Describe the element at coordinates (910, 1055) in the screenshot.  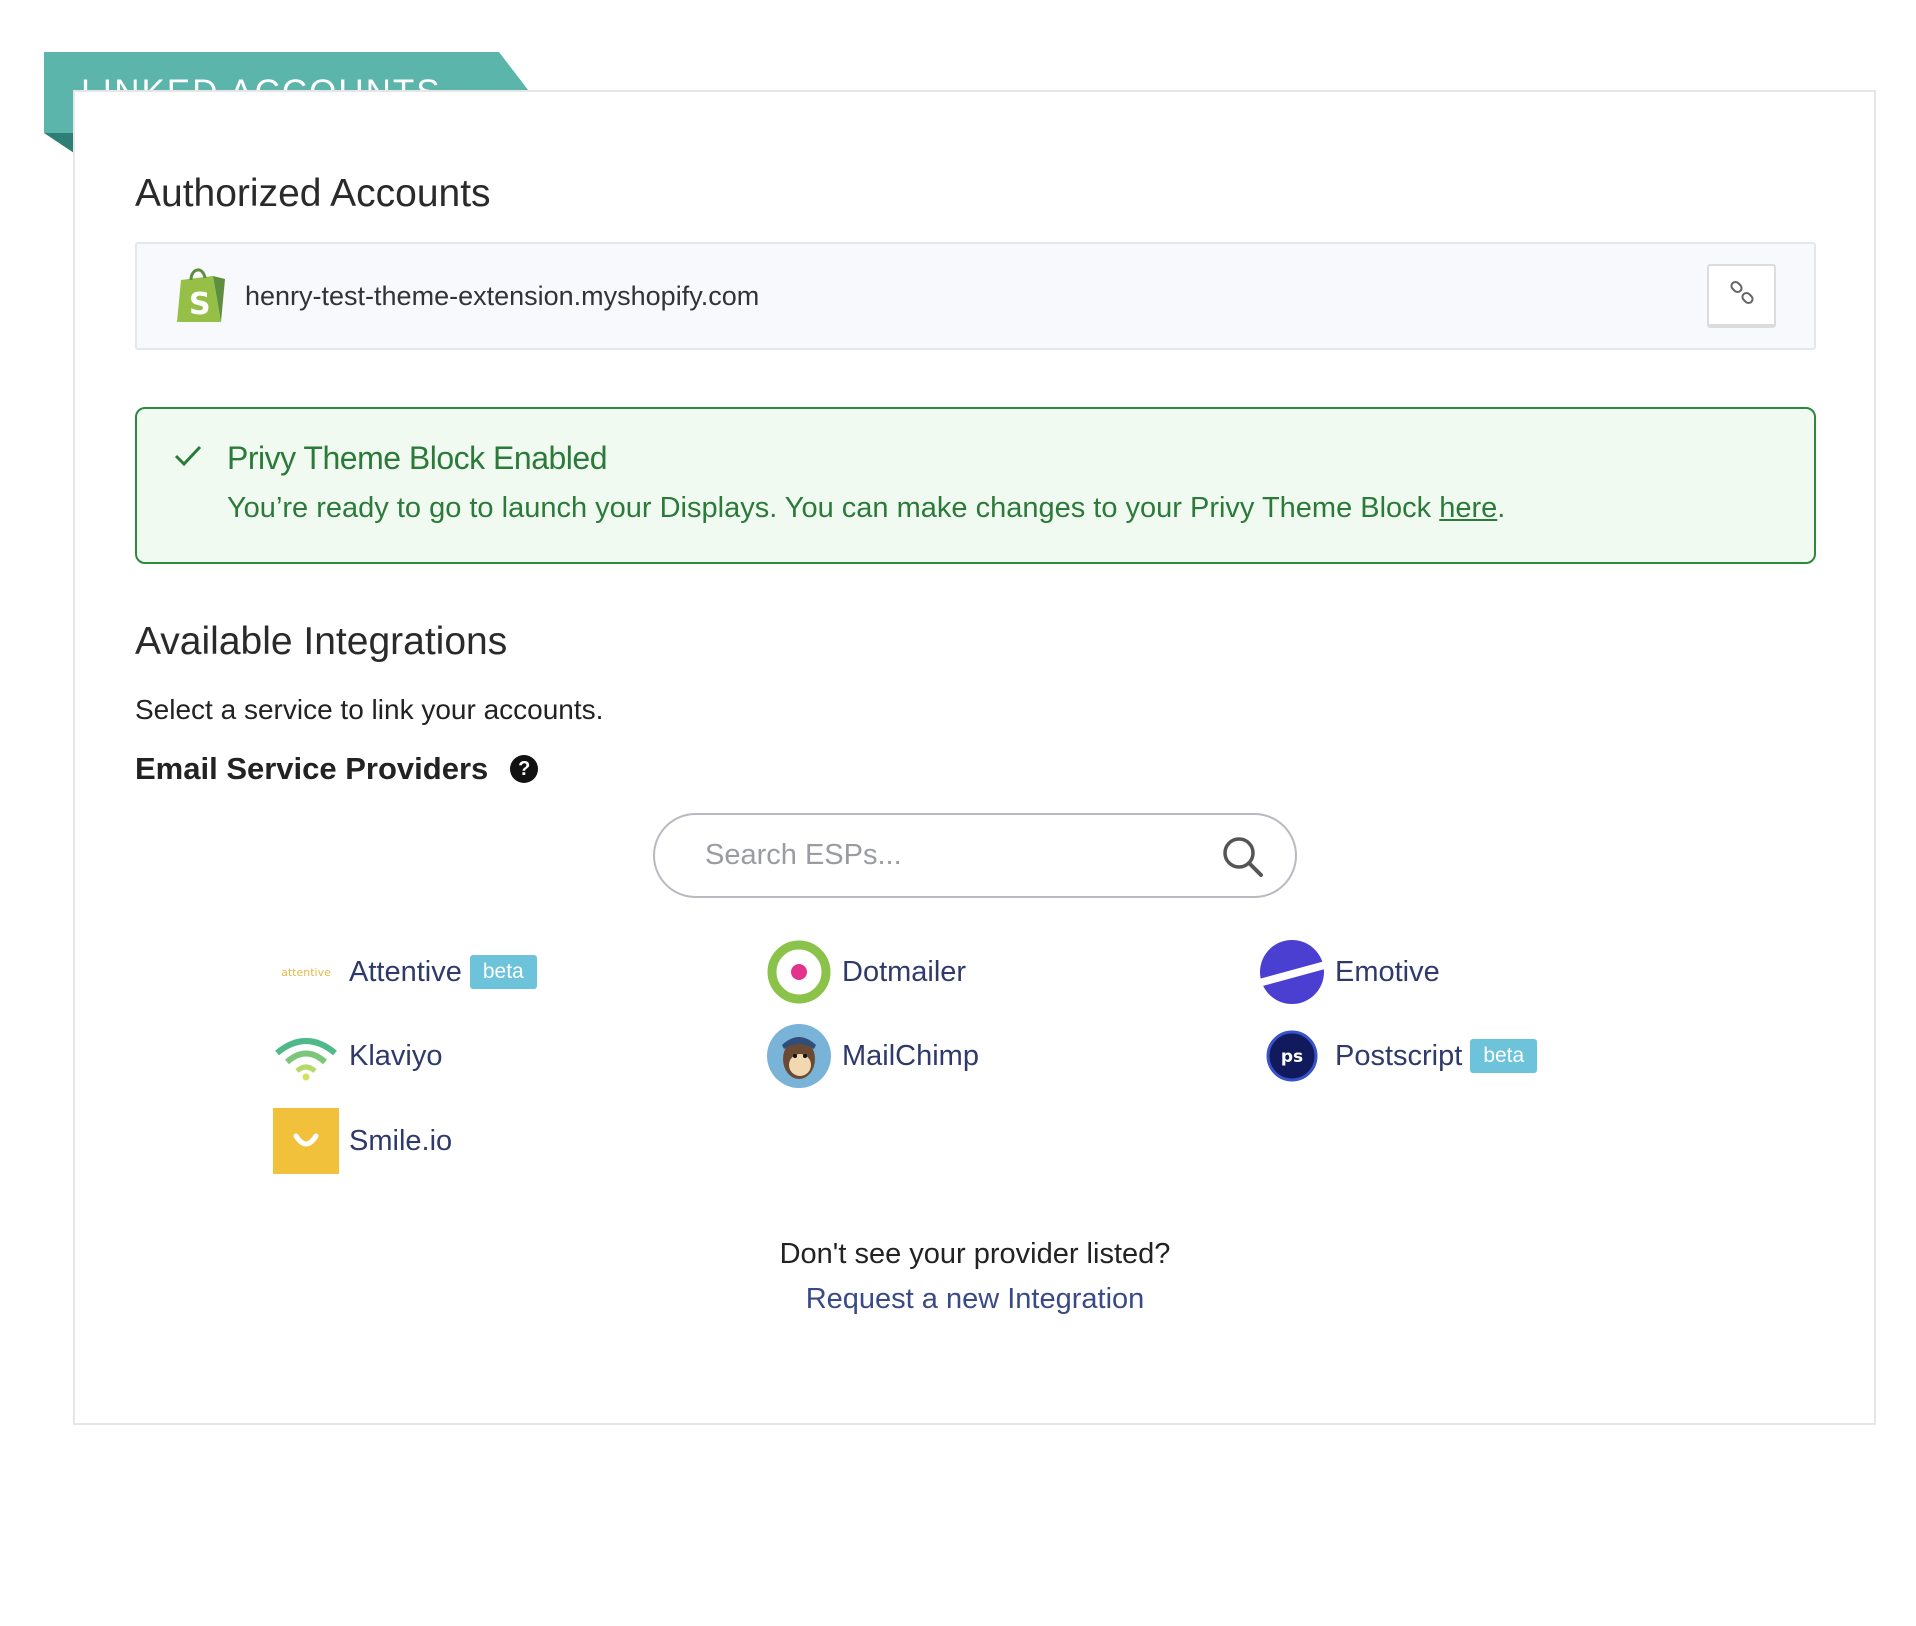
I see `integration-name: MailChimp` at that location.